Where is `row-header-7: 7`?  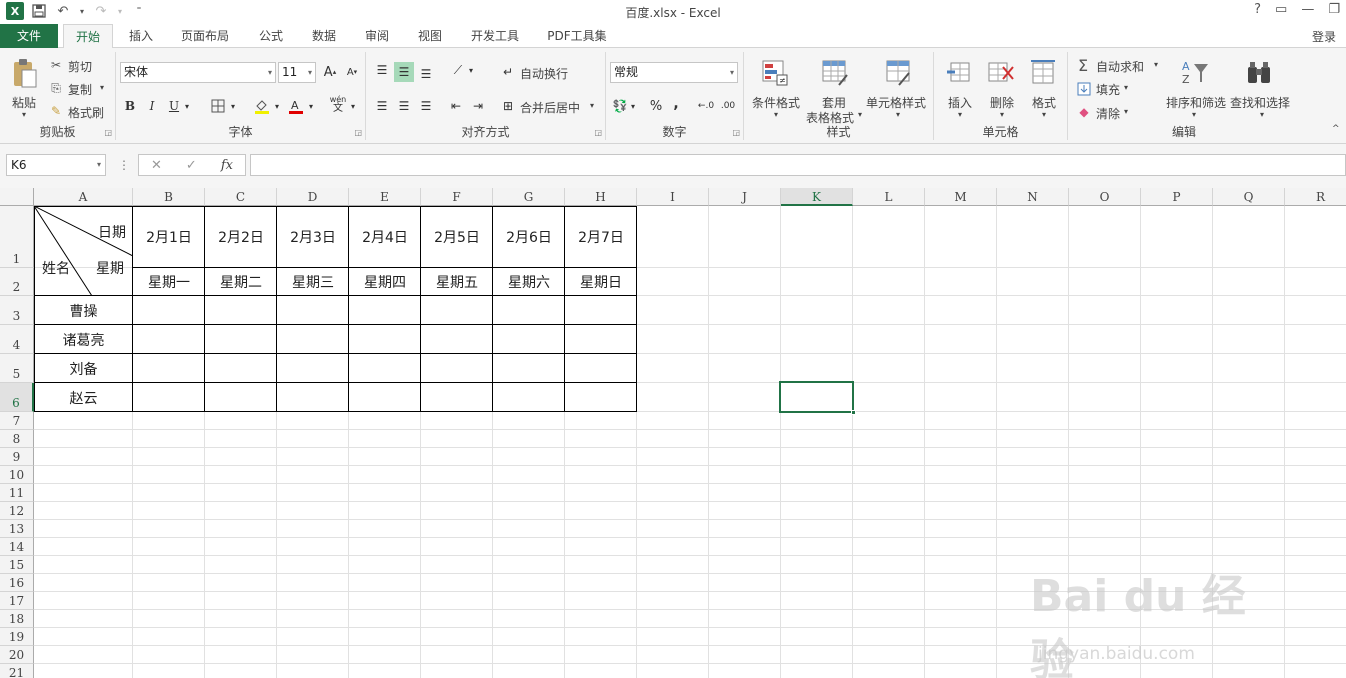
row-header-7: 7 is located at coordinates (17, 421).